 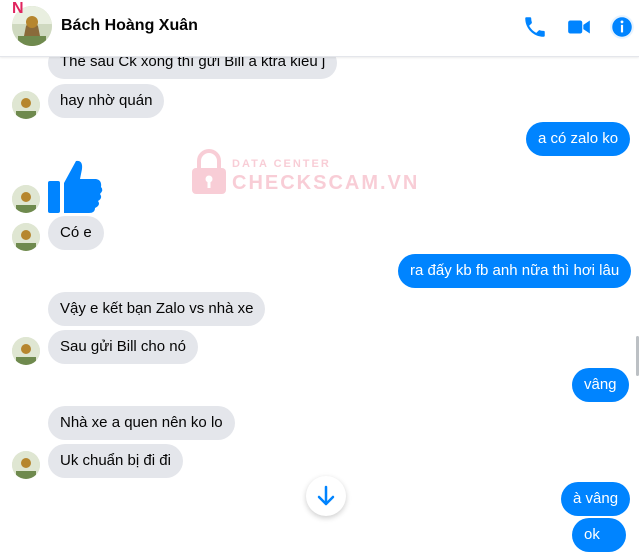 What do you see at coordinates (115, 461) in the screenshot?
I see `message-incoming: Uk chuẩn bị đi đi` at bounding box center [115, 461].